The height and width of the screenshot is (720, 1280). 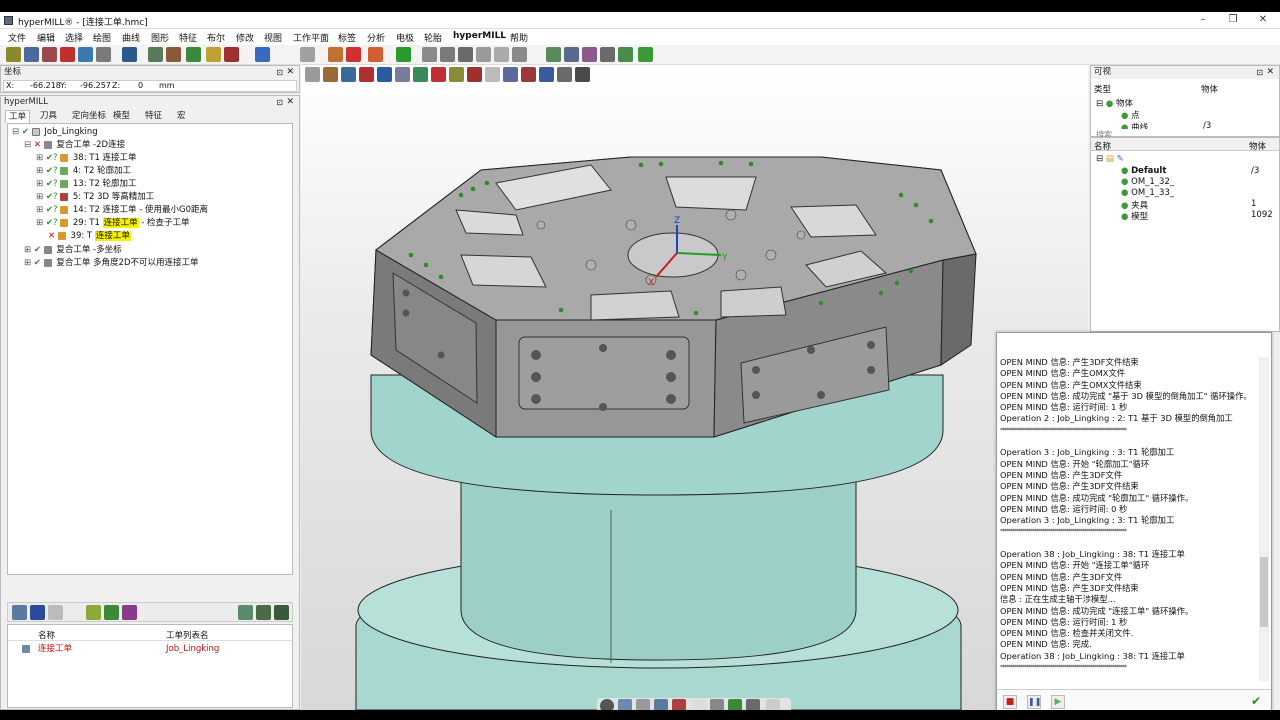 I want to click on menu-workplane: 工作平面, so click(x=311, y=37).